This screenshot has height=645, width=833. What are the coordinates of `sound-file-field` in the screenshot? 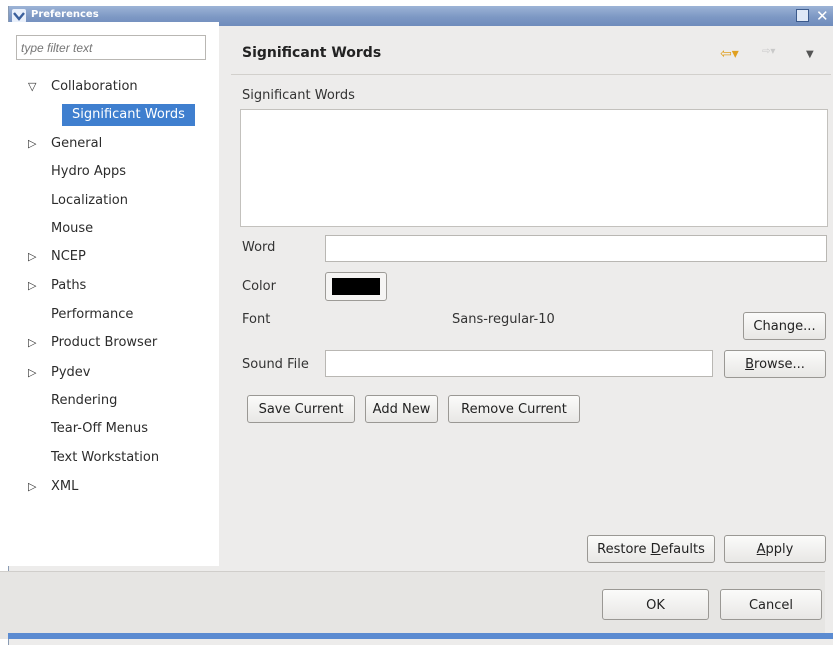 It's located at (519, 363).